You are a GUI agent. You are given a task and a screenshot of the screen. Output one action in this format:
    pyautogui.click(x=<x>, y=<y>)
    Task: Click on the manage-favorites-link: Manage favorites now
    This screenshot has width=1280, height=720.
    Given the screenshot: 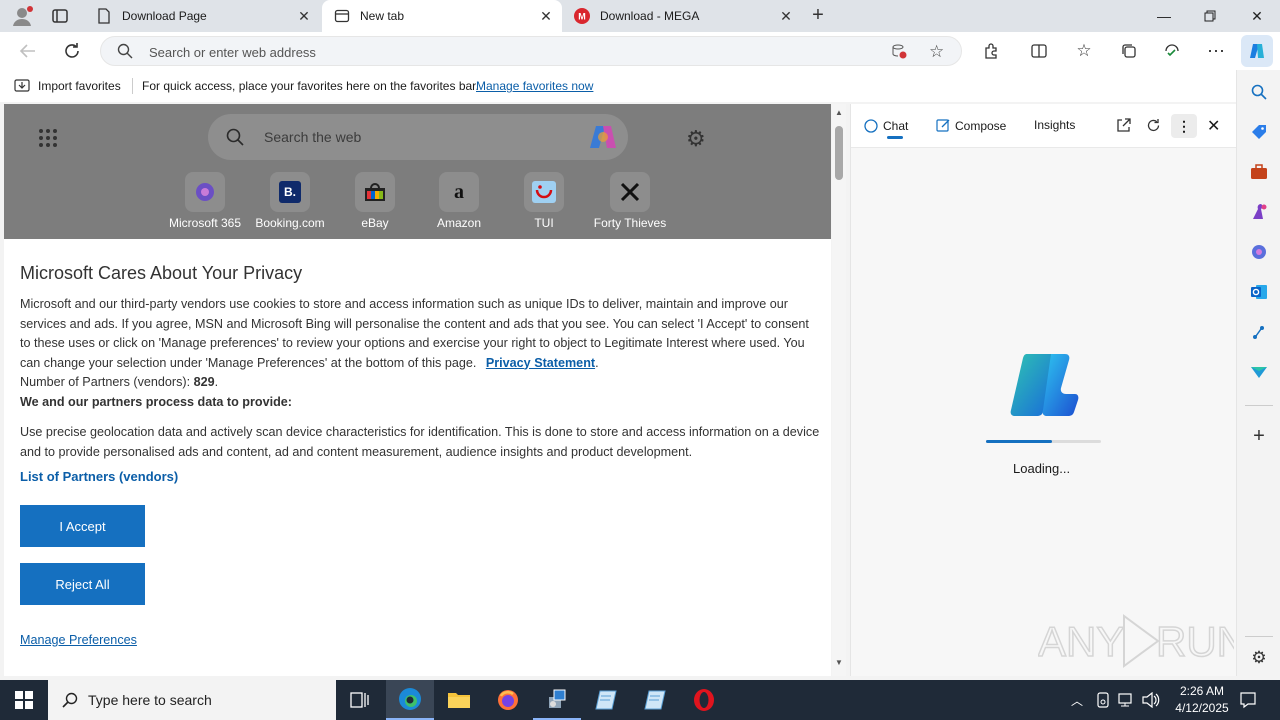 What is the action you would take?
    pyautogui.click(x=534, y=86)
    